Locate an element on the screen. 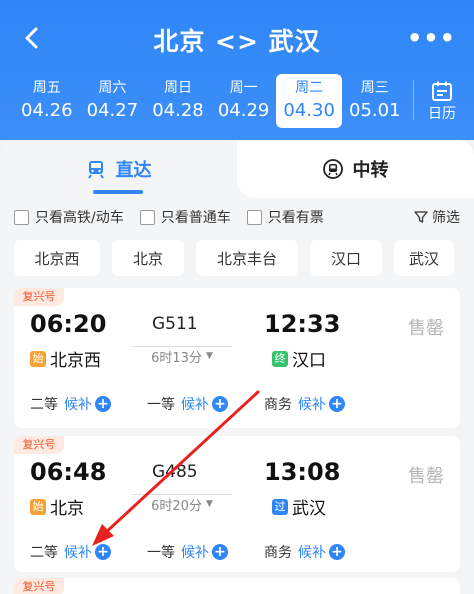  calendar-button: 日历 is located at coordinates (442, 100).